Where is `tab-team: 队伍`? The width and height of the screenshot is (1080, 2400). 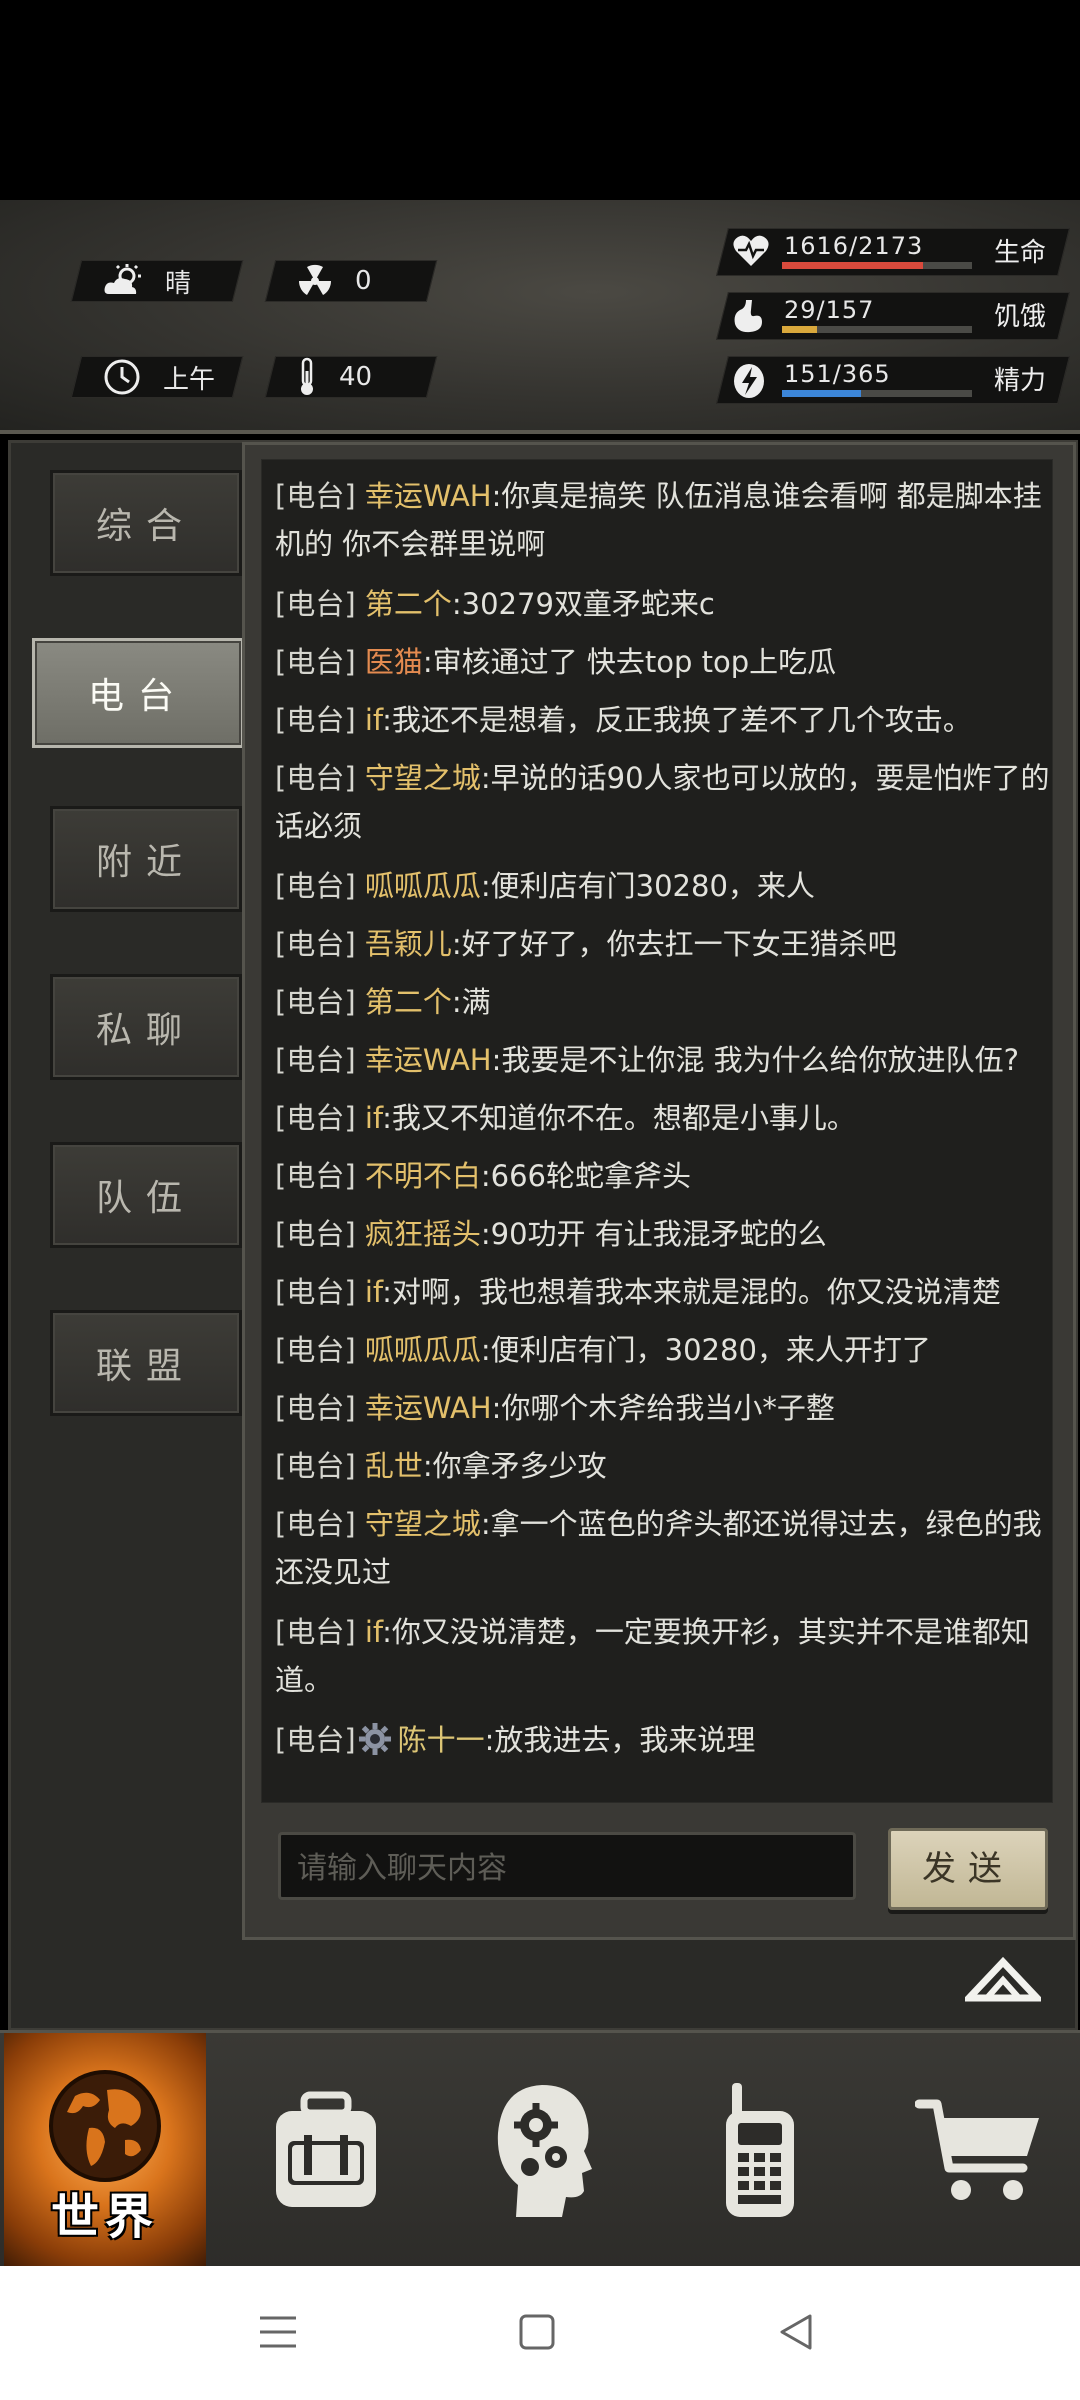 tab-team: 队伍 is located at coordinates (146, 1195).